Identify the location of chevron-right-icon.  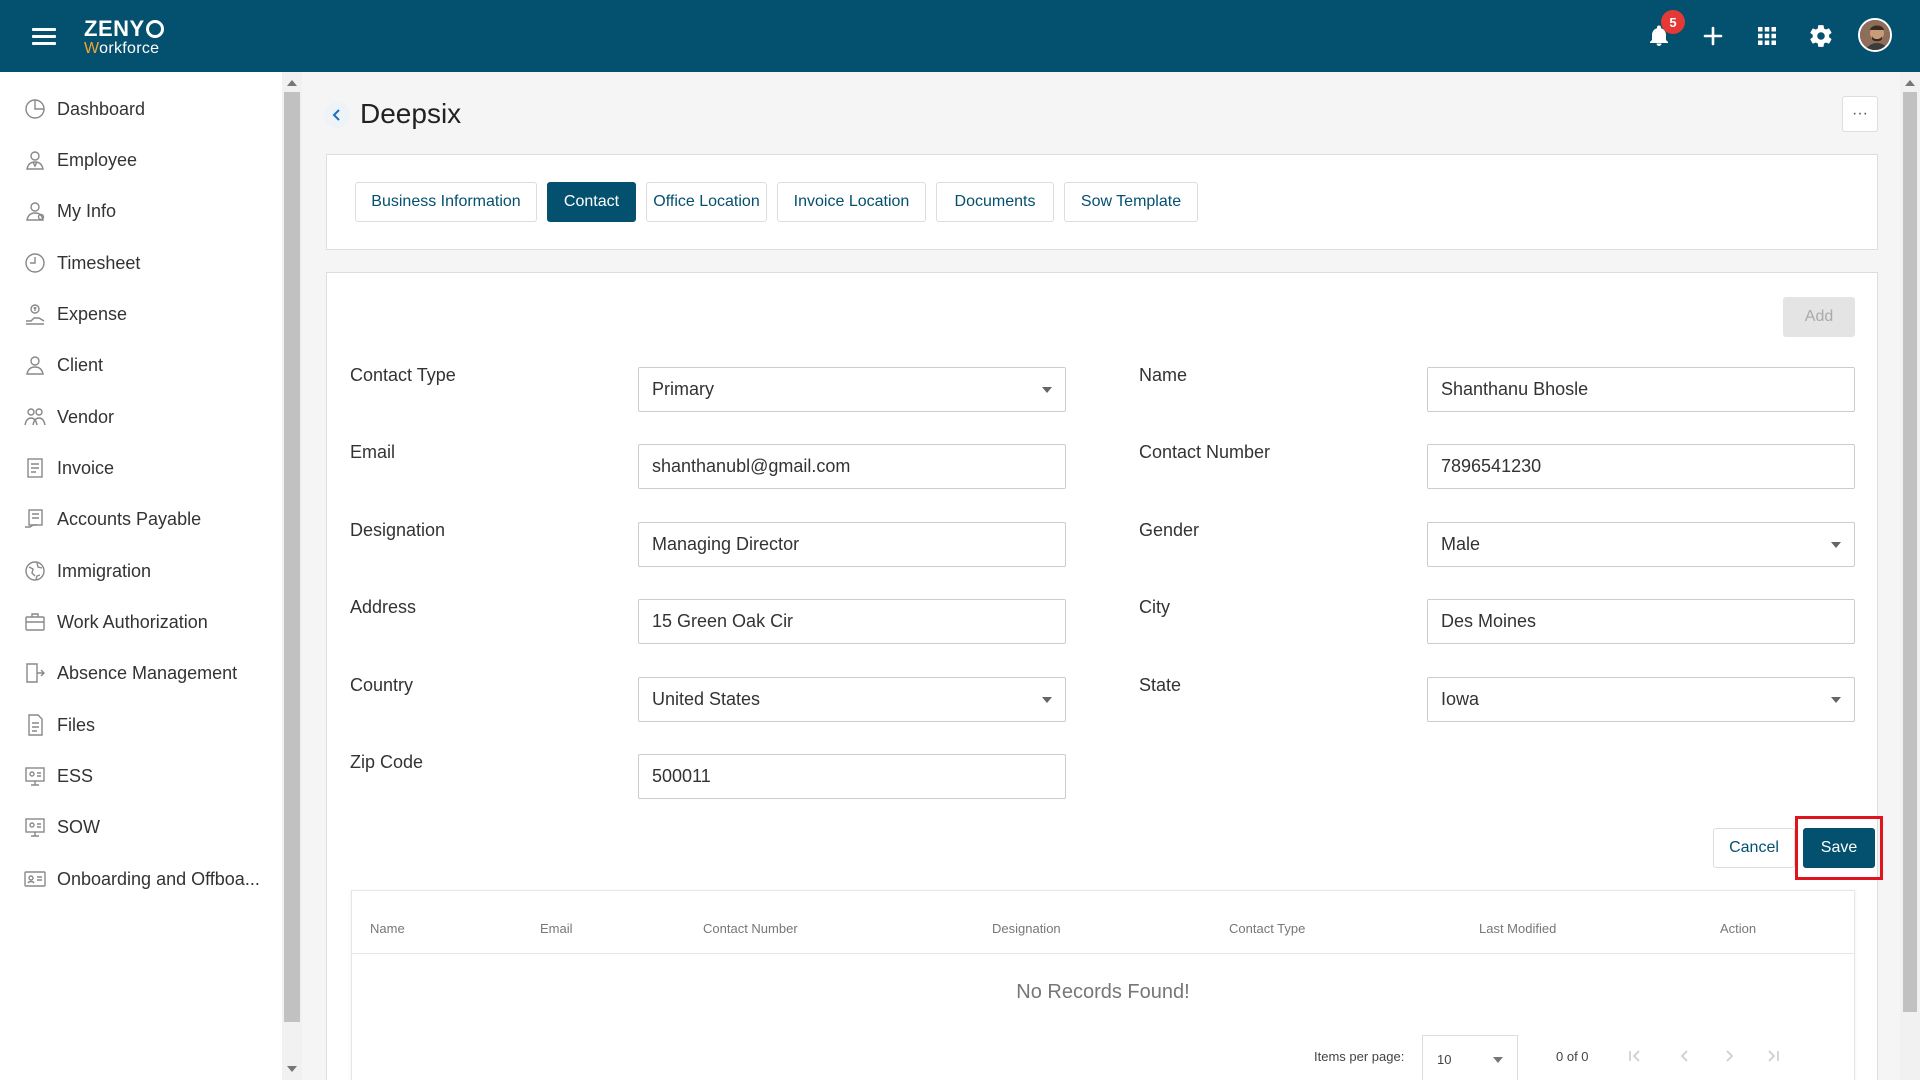
(1730, 1056).